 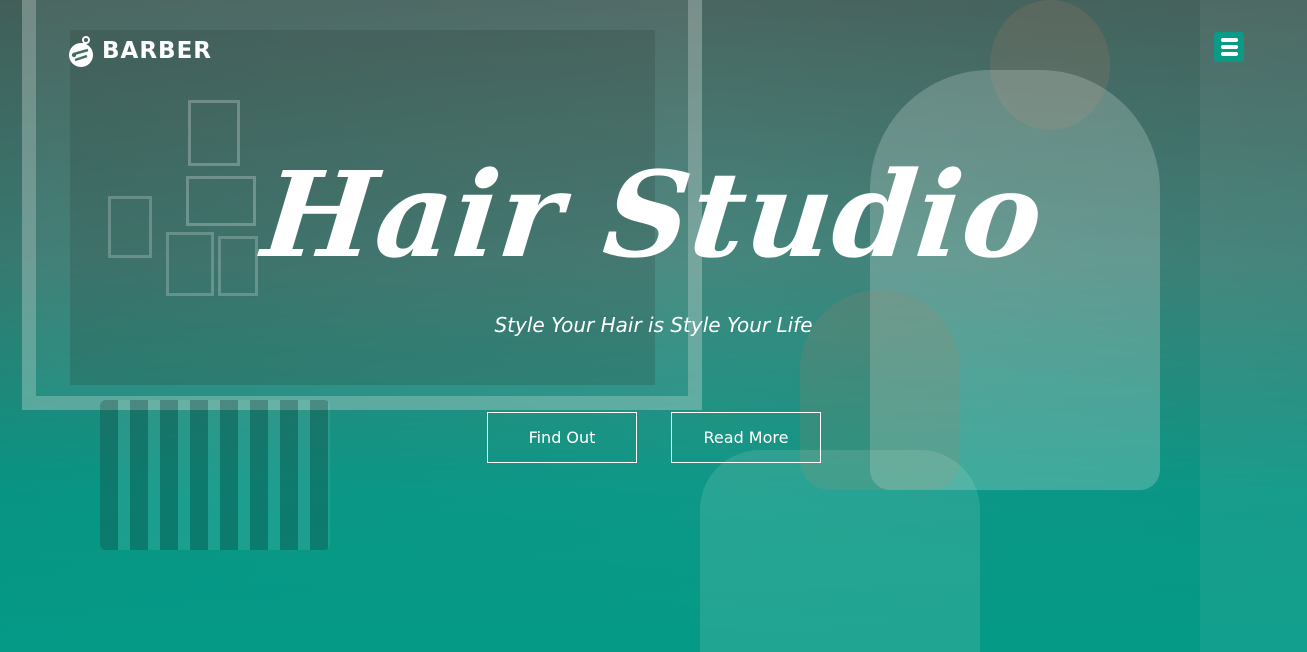 I want to click on hero-title: Hair Studio, so click(x=653, y=214).